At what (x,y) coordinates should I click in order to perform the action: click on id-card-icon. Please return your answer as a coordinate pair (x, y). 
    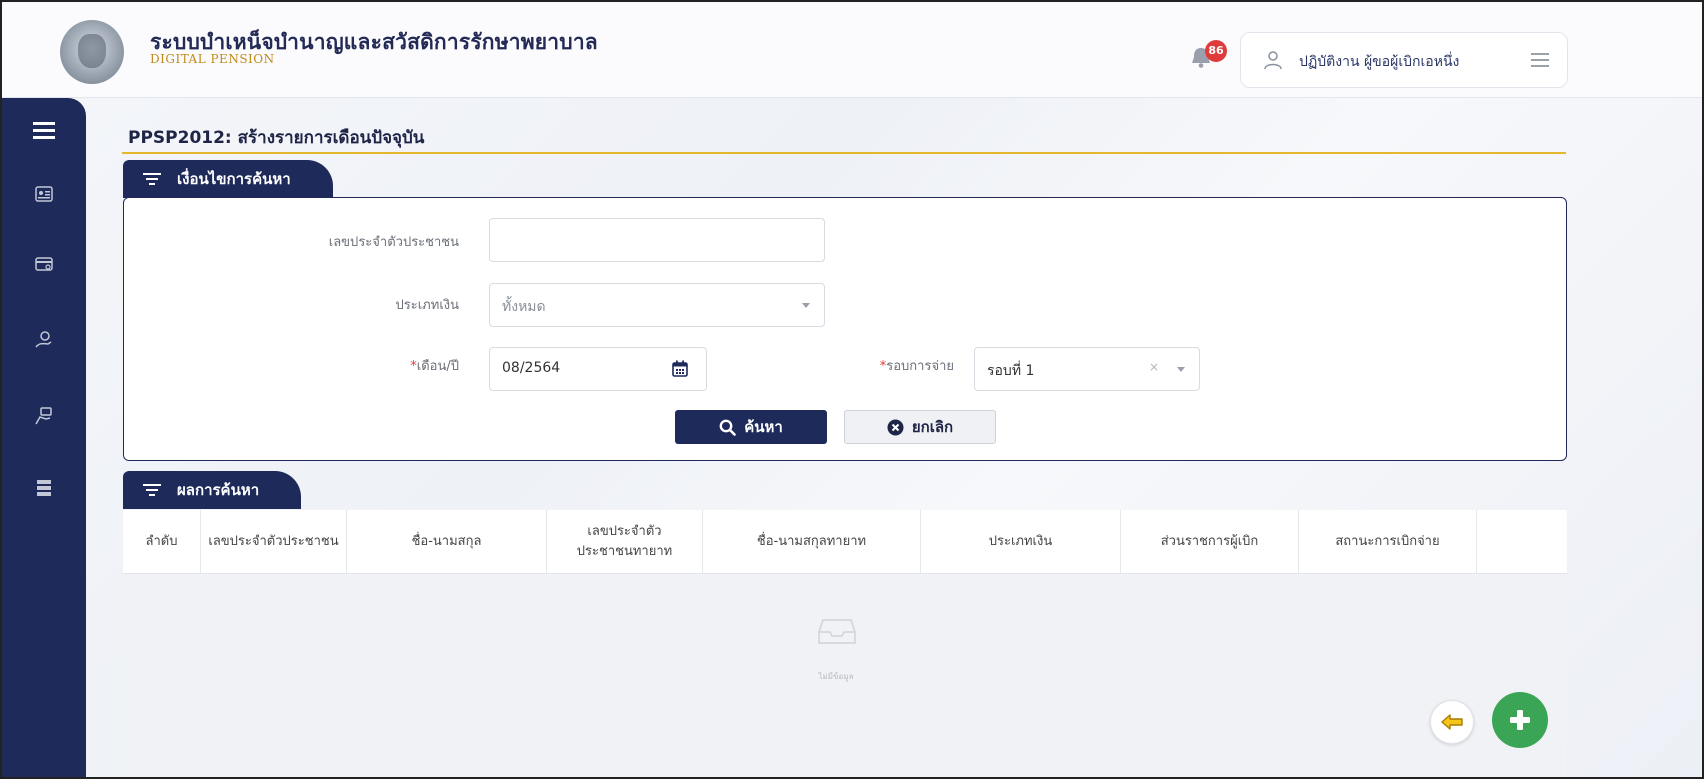
    Looking at the image, I should click on (44, 194).